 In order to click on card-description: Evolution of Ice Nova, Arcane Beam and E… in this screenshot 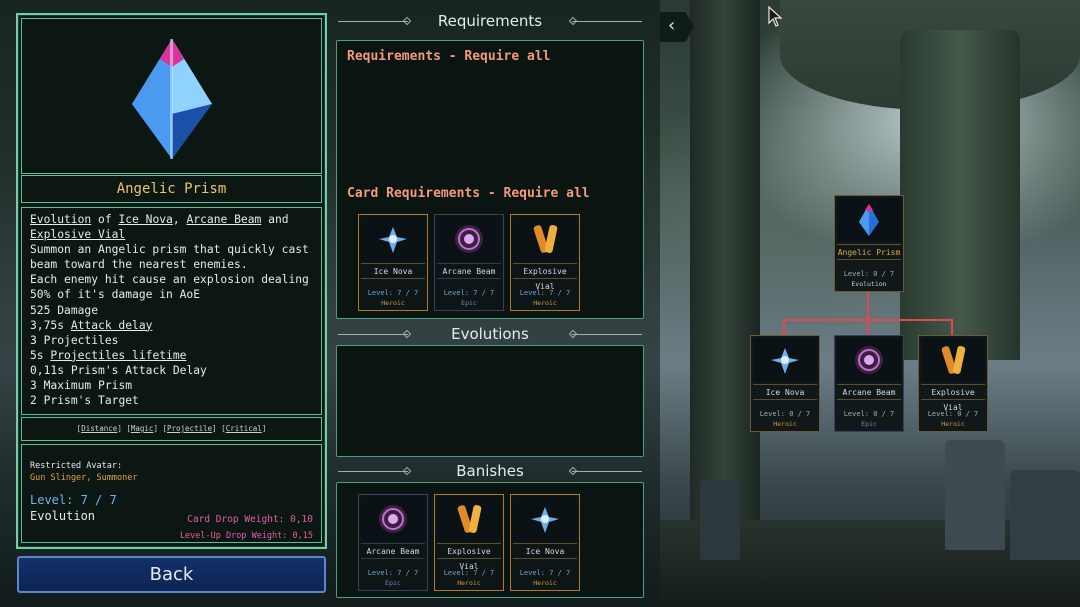, I will do `click(171, 311)`.